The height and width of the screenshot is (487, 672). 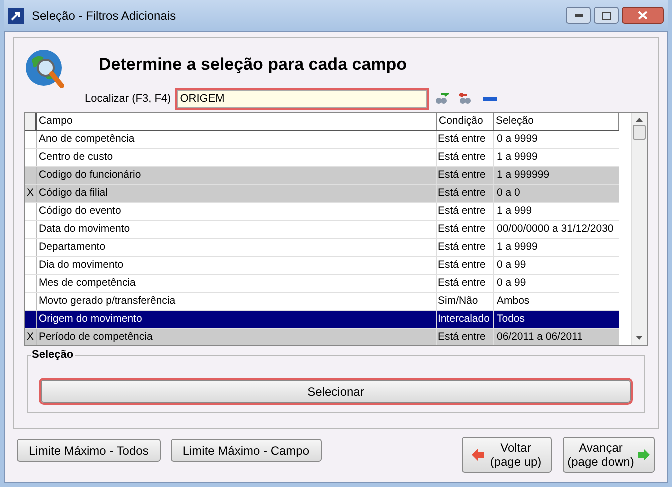 I want to click on table-cell: Origem do movimento, so click(x=237, y=319).